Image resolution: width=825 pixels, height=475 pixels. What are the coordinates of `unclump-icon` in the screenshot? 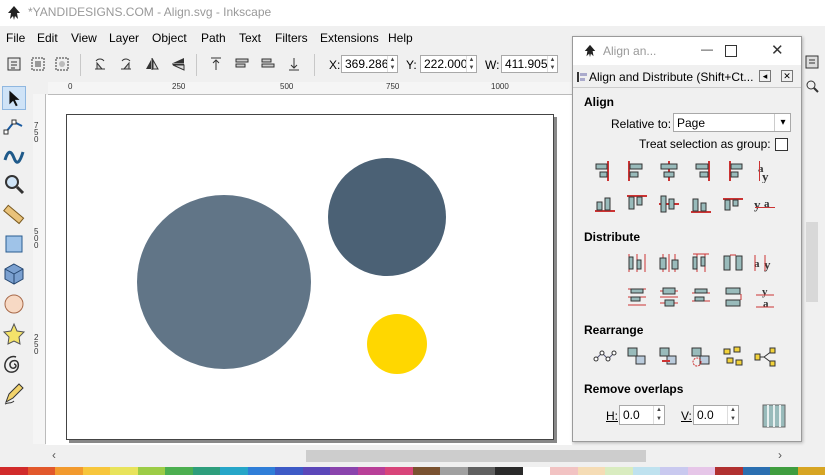 It's located at (765, 357).